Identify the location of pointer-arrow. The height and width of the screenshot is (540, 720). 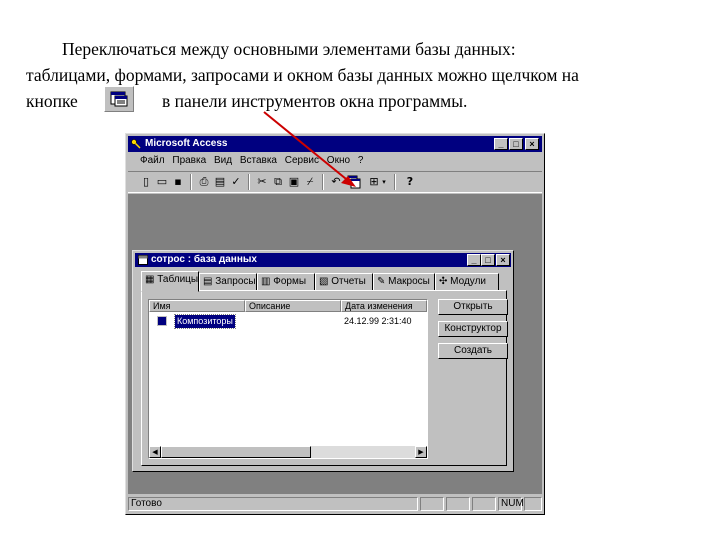
(309, 149).